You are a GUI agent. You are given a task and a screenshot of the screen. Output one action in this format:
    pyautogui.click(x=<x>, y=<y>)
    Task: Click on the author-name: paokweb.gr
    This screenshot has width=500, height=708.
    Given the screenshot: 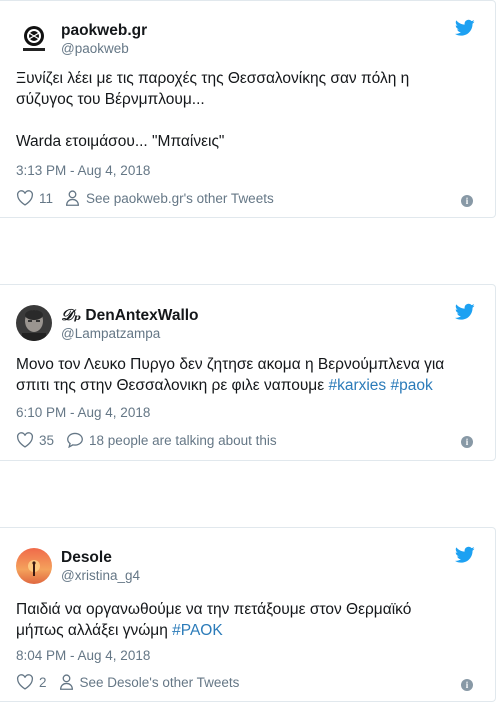 What is the action you would take?
    pyautogui.click(x=104, y=30)
    